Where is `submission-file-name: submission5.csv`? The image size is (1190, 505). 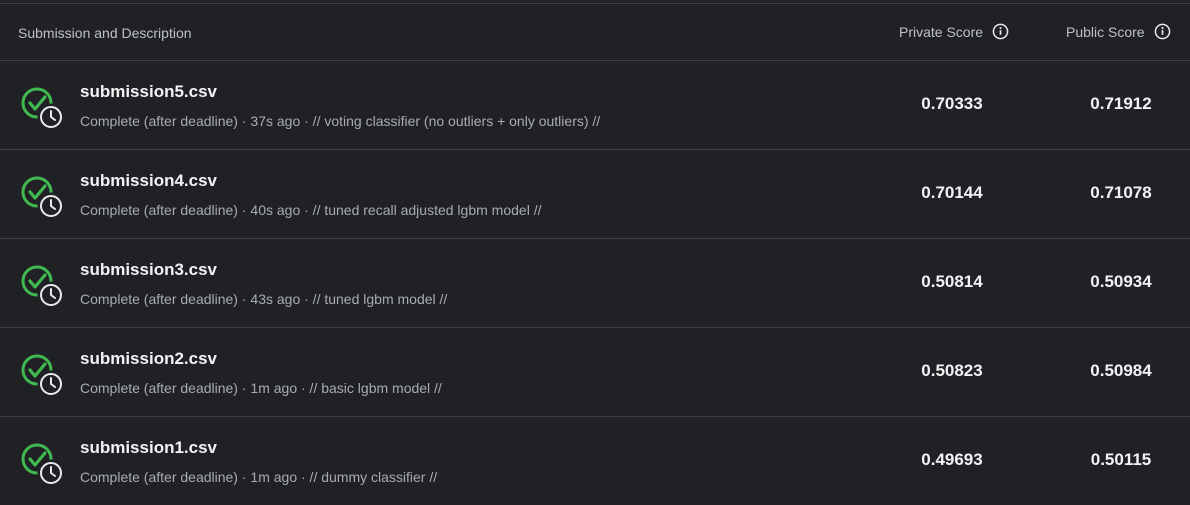
submission-file-name: submission5.csv is located at coordinates (148, 92).